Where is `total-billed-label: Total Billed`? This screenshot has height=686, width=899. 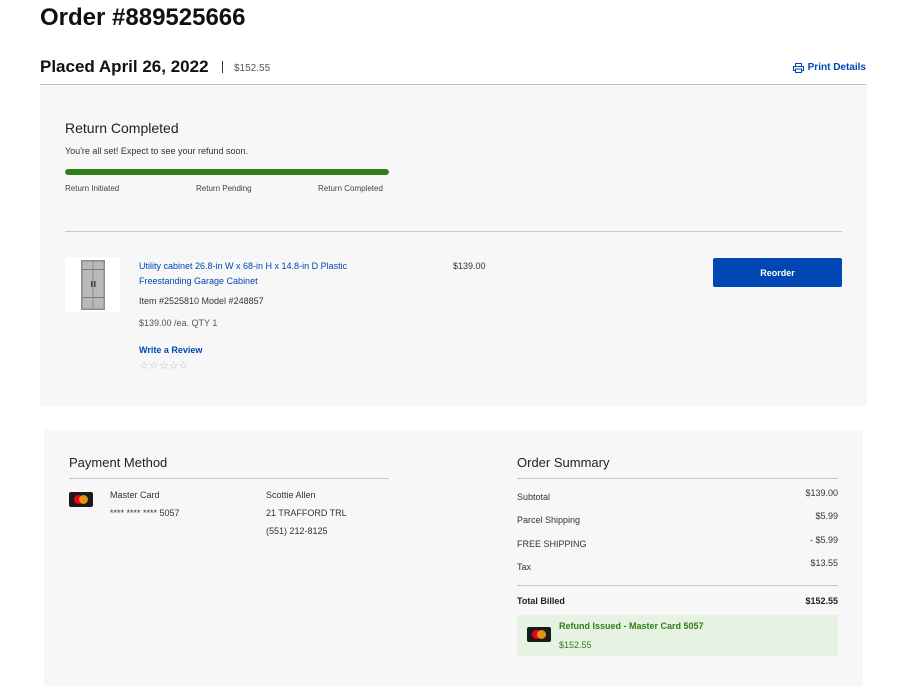
total-billed-label: Total Billed is located at coordinates (541, 601).